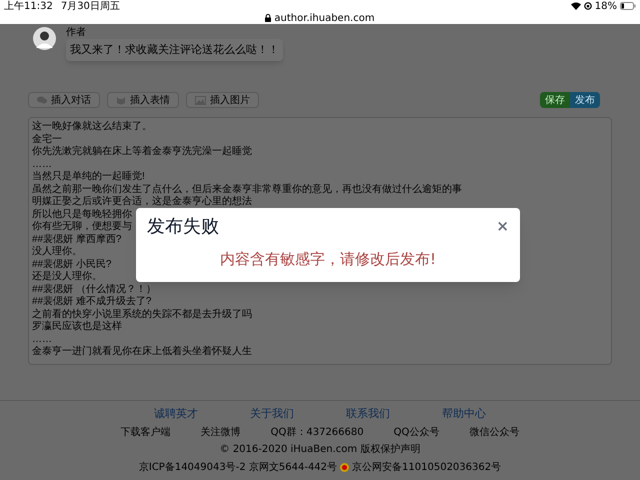  Describe the element at coordinates (143, 100) in the screenshot. I see `insert-button: 插入表情` at that location.